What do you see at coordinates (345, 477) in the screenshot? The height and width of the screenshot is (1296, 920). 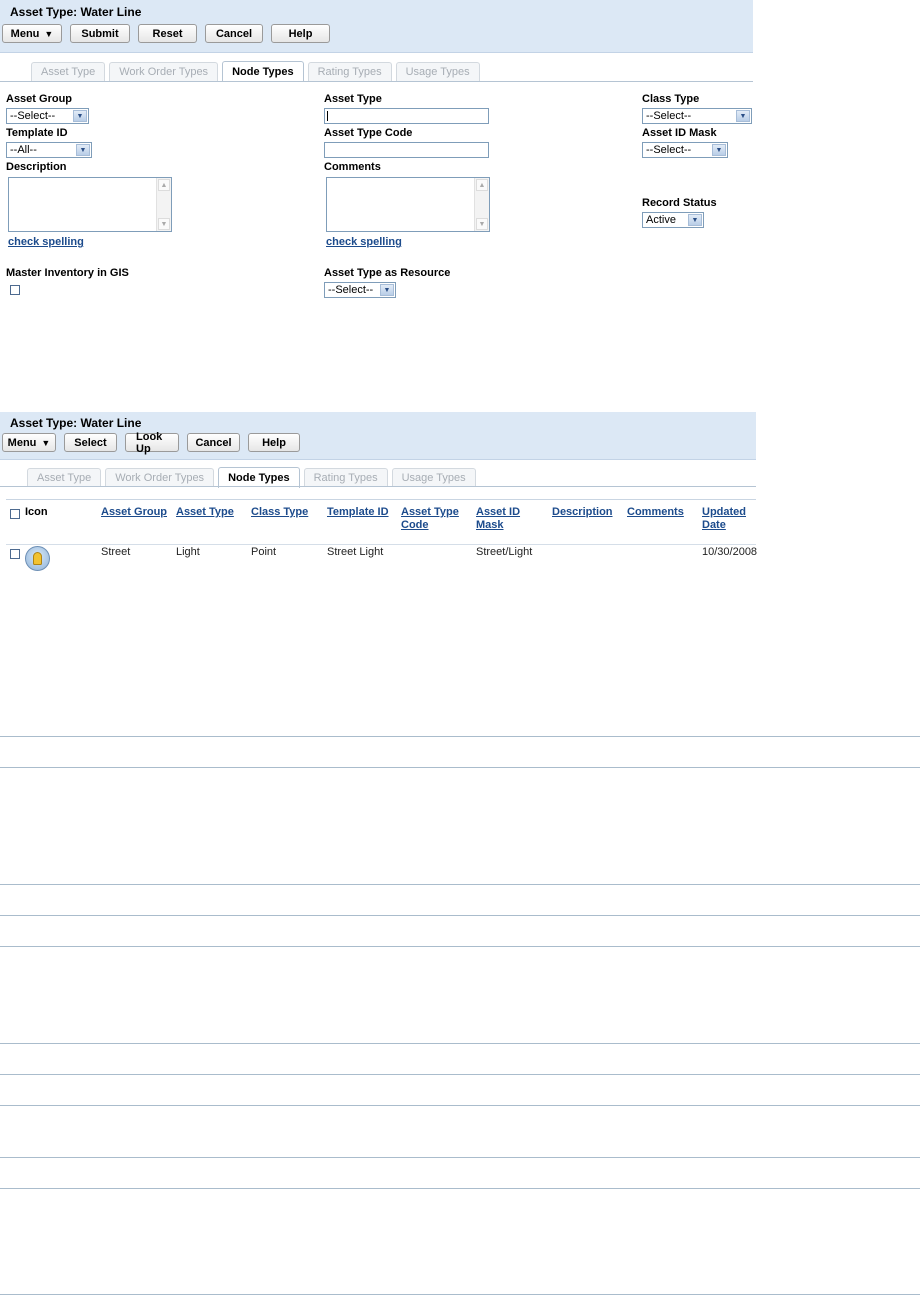 I see `results-tab-rating-types: Rating Types` at bounding box center [345, 477].